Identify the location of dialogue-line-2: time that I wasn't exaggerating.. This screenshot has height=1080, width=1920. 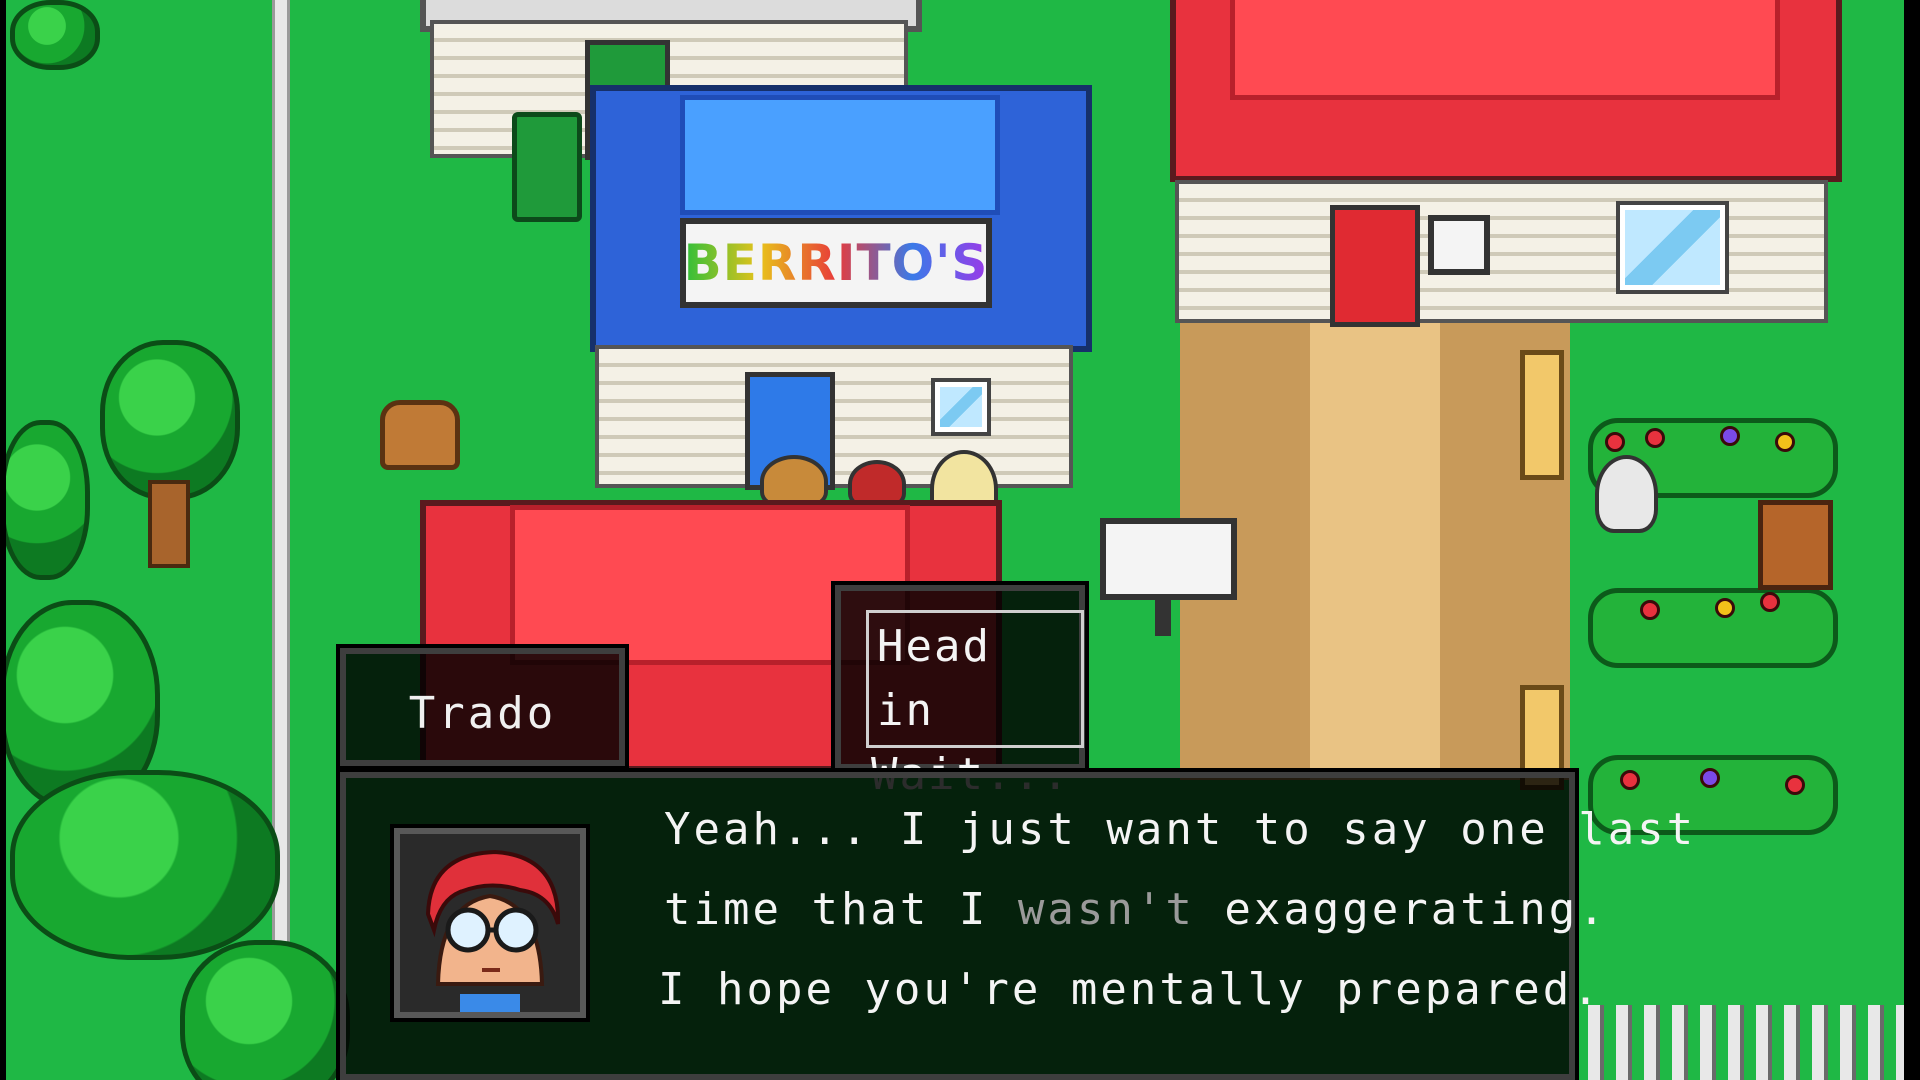
(1136, 909).